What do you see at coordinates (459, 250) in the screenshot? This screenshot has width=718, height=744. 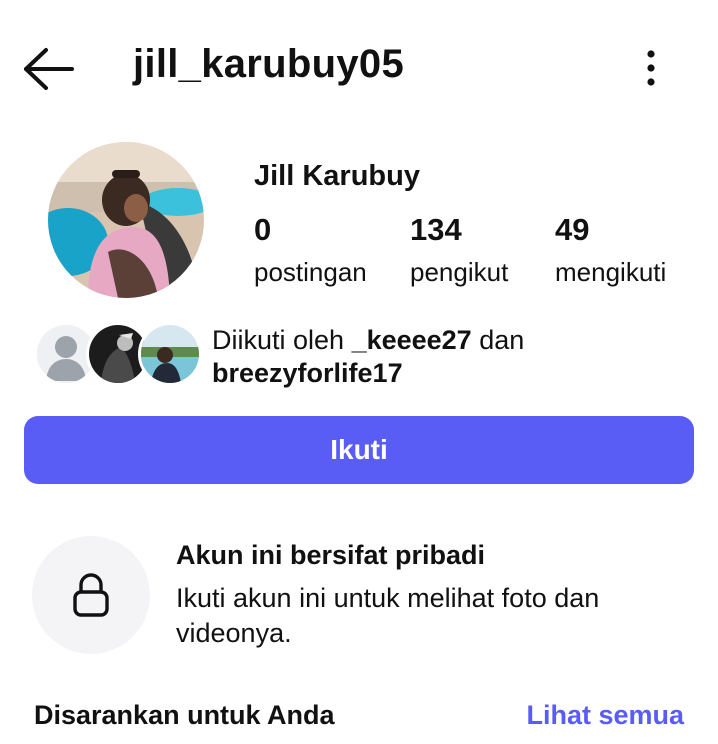 I see `followers-stat: 134 pengikut` at bounding box center [459, 250].